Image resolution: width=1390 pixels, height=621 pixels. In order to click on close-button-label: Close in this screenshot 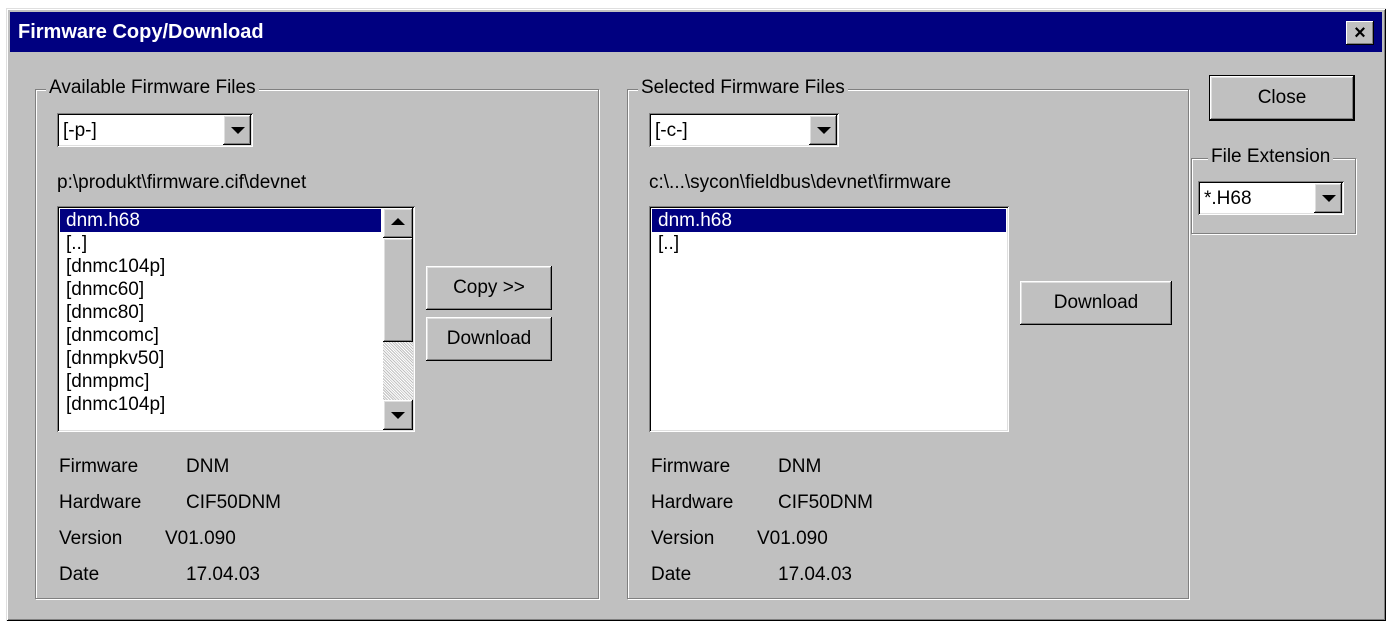, I will do `click(1282, 97)`.